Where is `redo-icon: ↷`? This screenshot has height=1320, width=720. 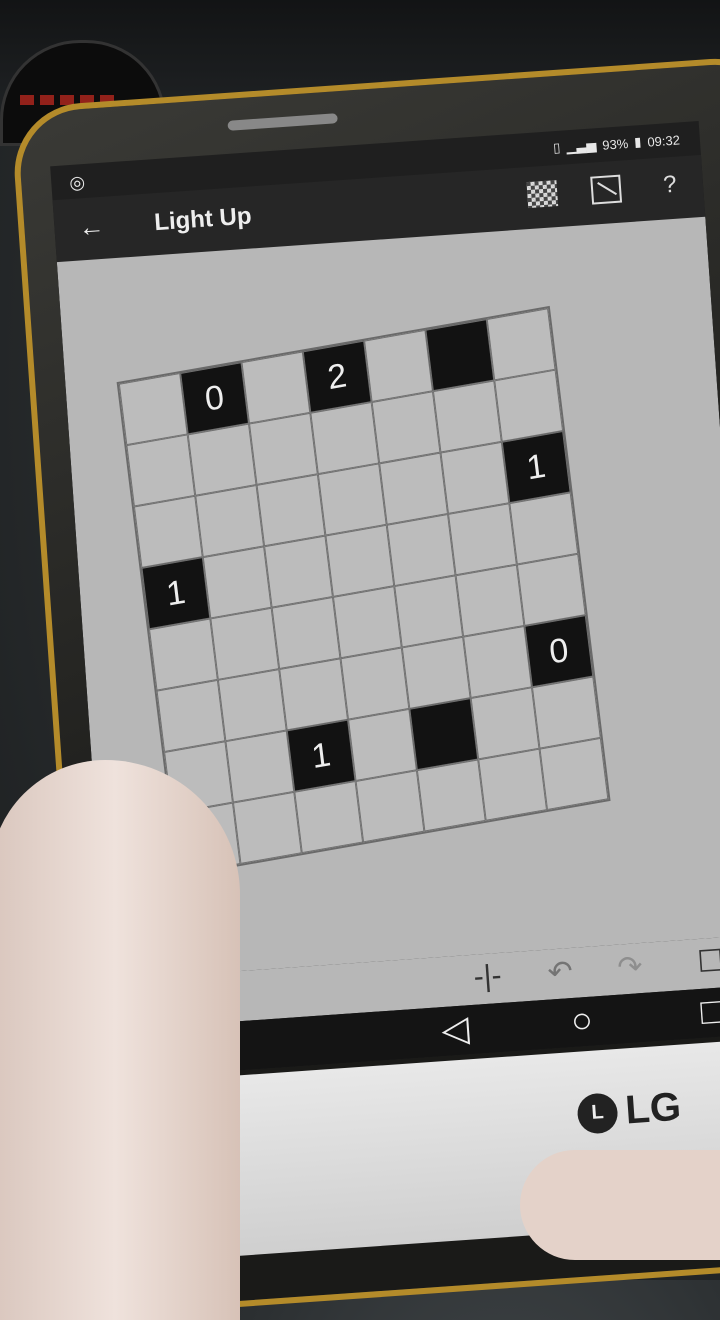 redo-icon: ↷ is located at coordinates (630, 967).